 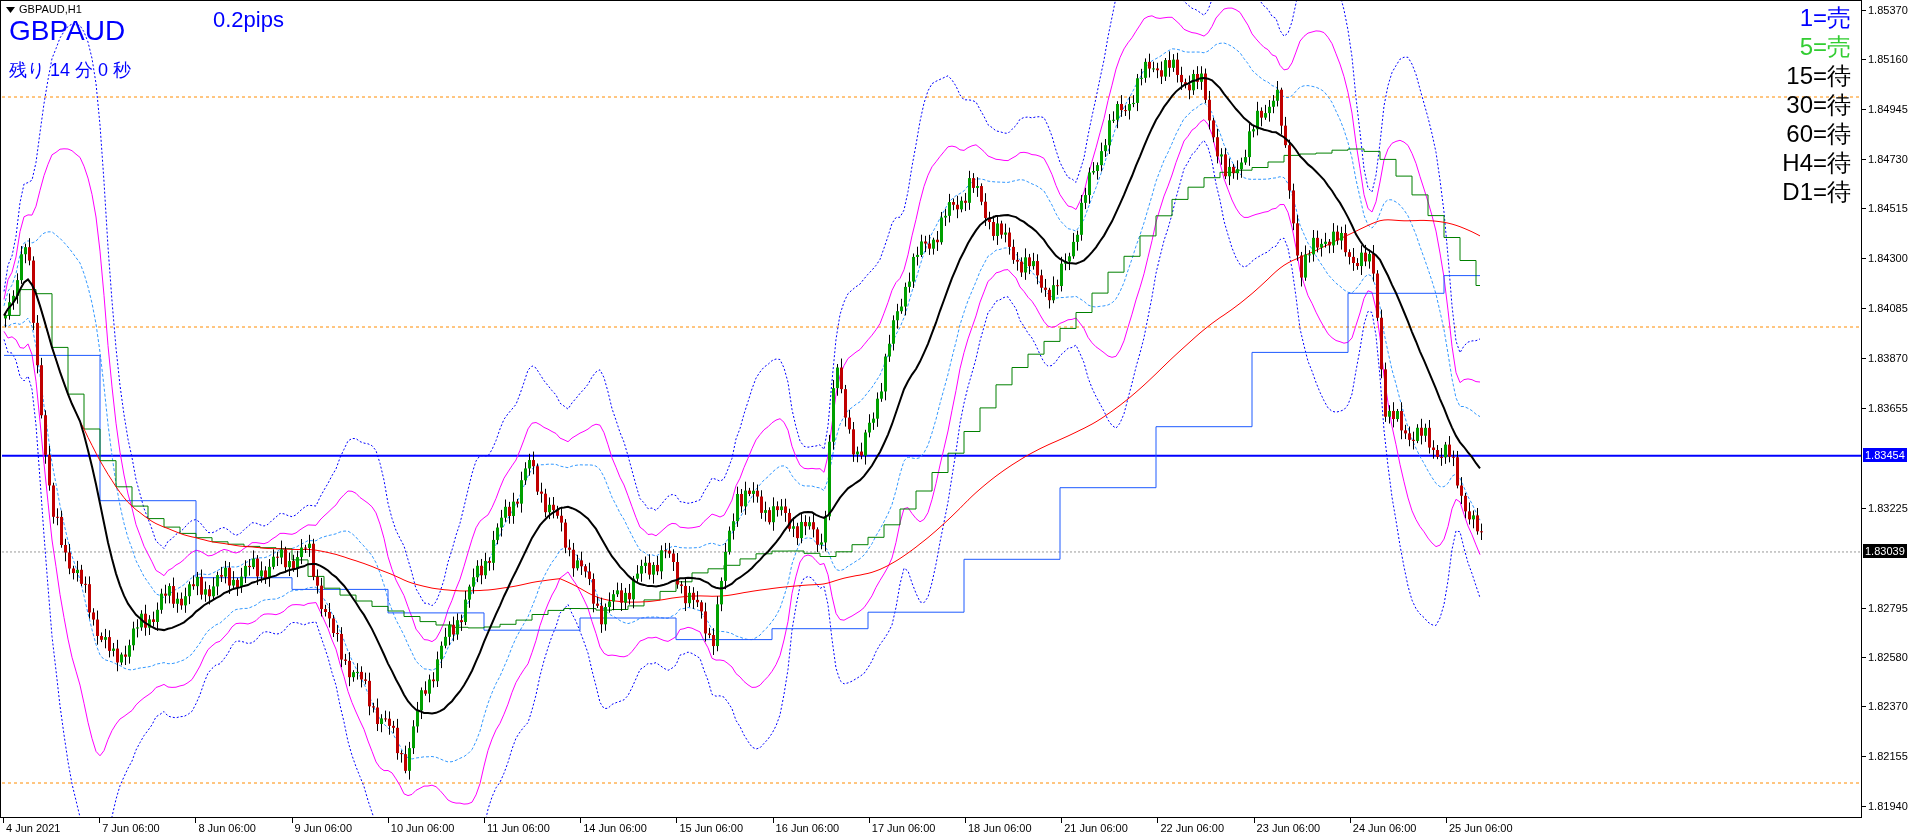 I want to click on price-label: 1.81940, so click(x=1885, y=806).